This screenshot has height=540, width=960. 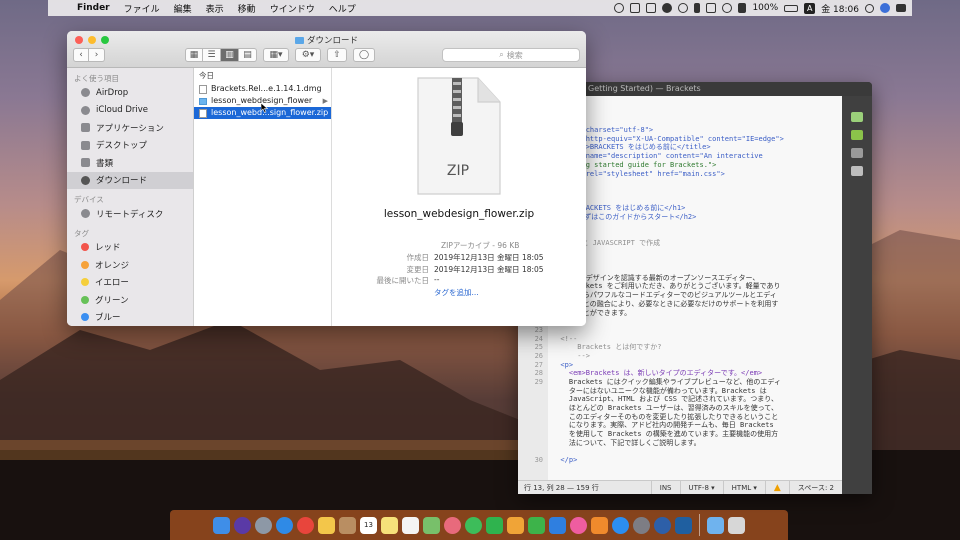 What do you see at coordinates (130, 300) in the screenshot?
I see `sidebar-tag-item: グリーン` at bounding box center [130, 300].